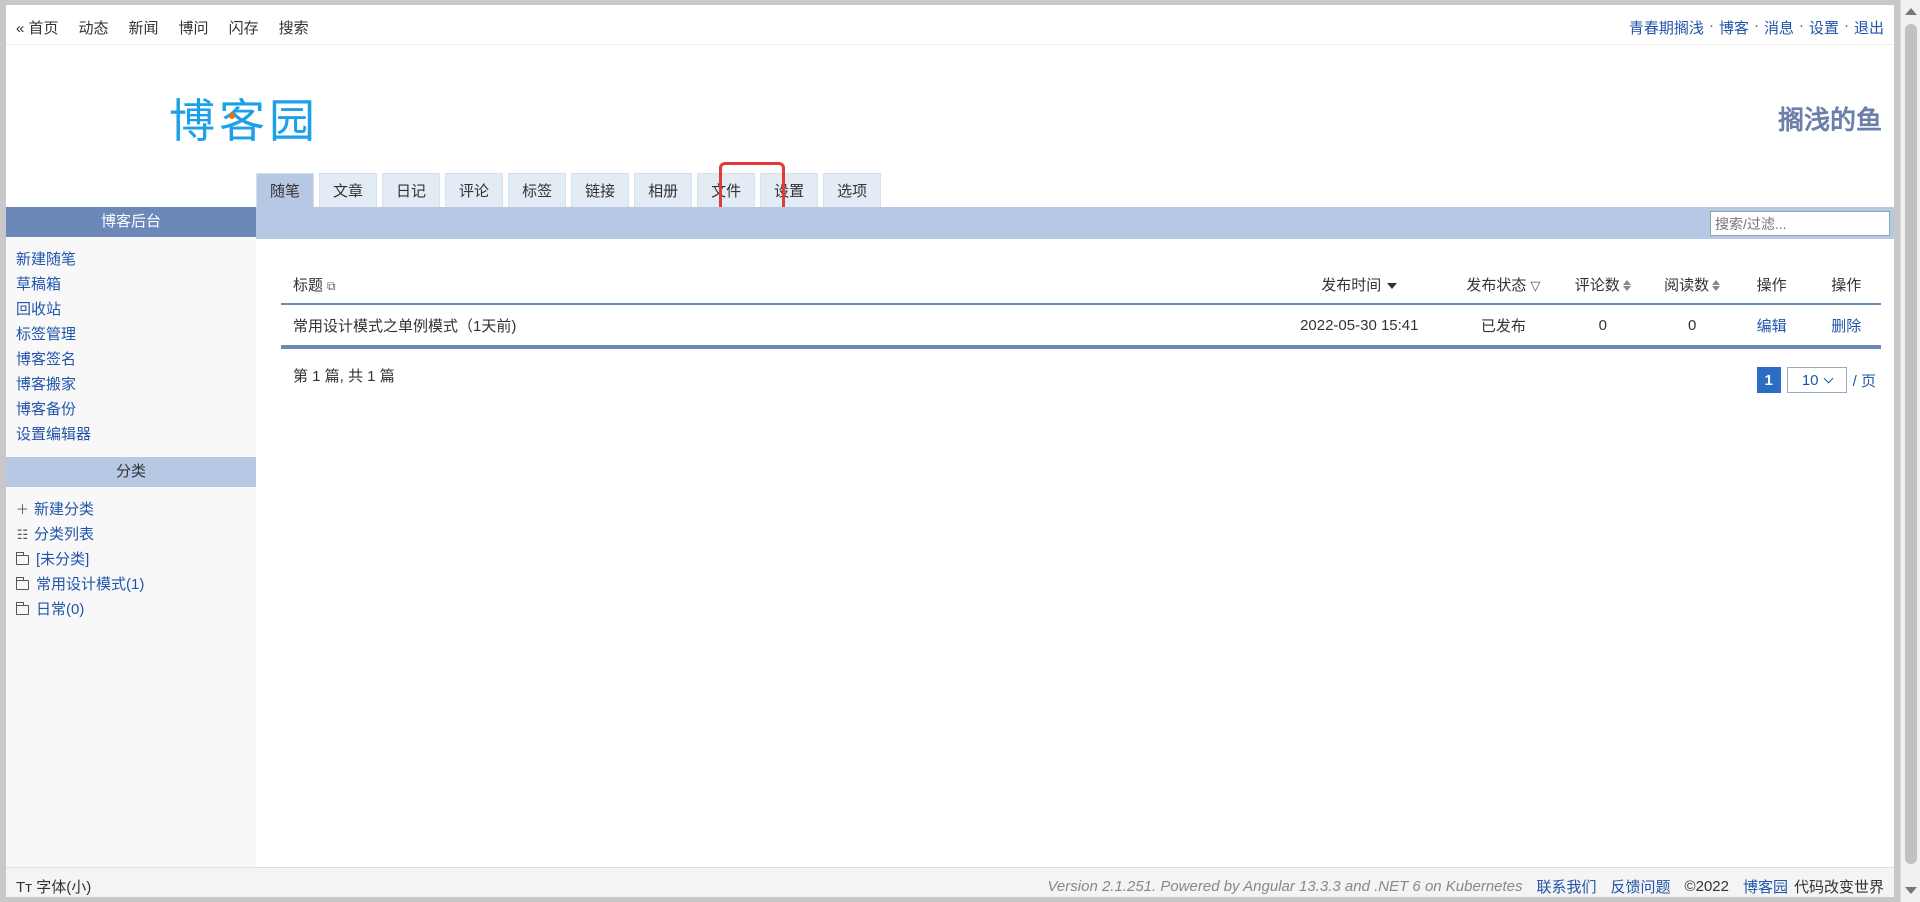  I want to click on site-logo: 博客园, so click(244, 118).